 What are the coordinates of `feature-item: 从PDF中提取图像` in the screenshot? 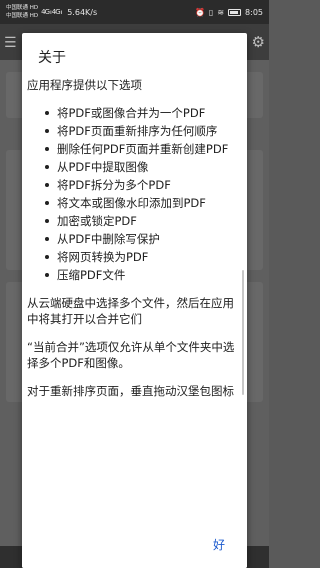 It's located at (141, 167).